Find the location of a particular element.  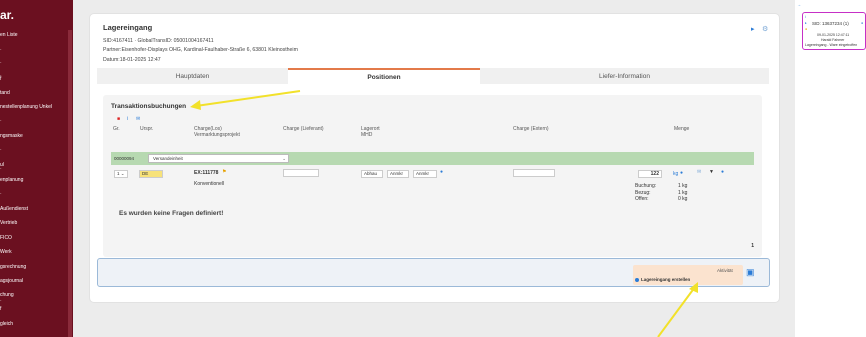

help-icon: ● is located at coordinates (722, 172).